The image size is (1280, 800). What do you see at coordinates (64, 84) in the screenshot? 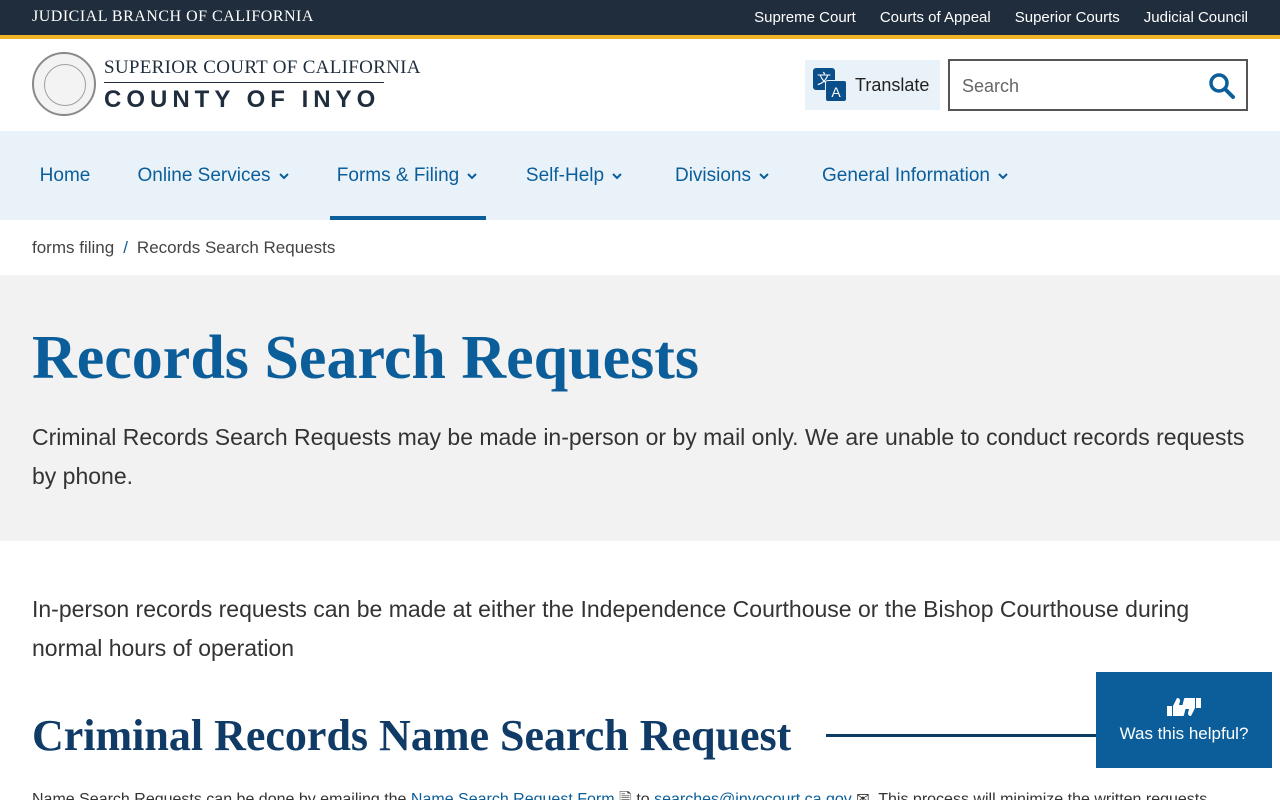
I see `court-seal-logo` at bounding box center [64, 84].